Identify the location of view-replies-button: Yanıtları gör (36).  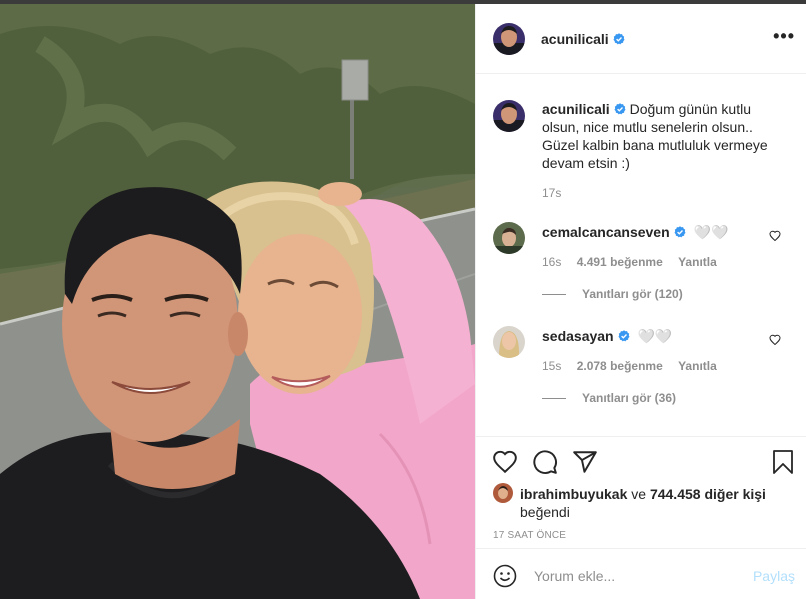
(609, 398).